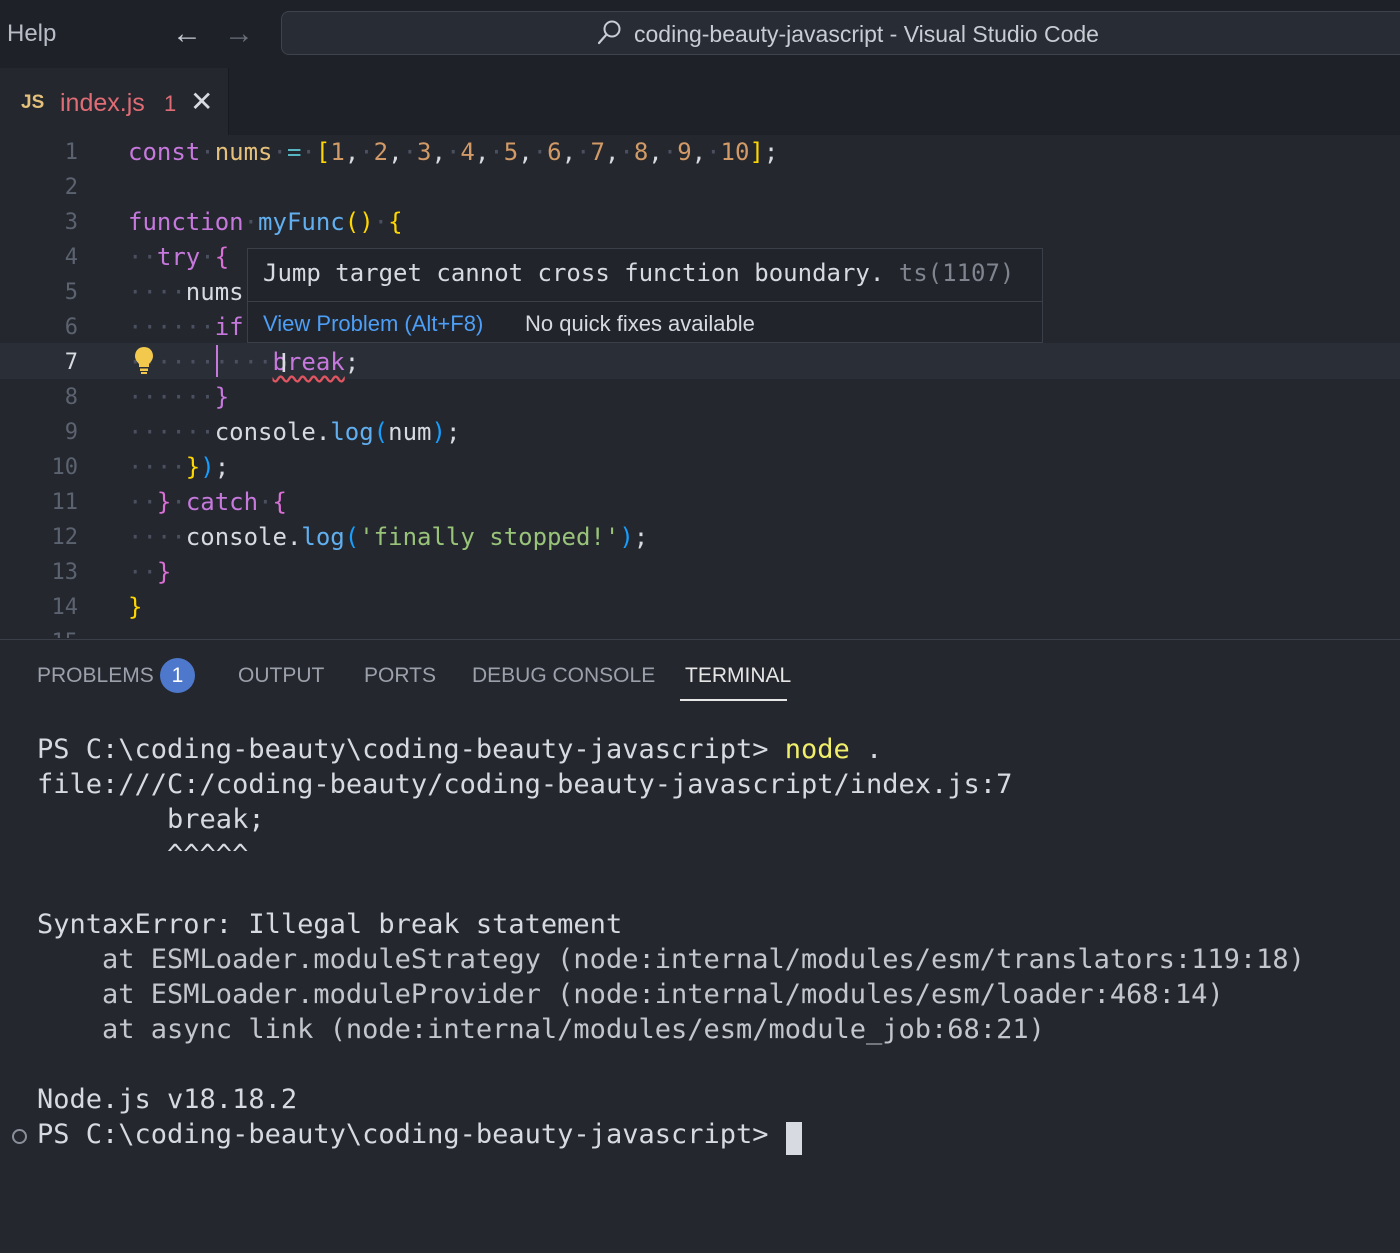 This screenshot has width=1400, height=1253. What do you see at coordinates (65, 537) in the screenshot?
I see `line-number: 12` at bounding box center [65, 537].